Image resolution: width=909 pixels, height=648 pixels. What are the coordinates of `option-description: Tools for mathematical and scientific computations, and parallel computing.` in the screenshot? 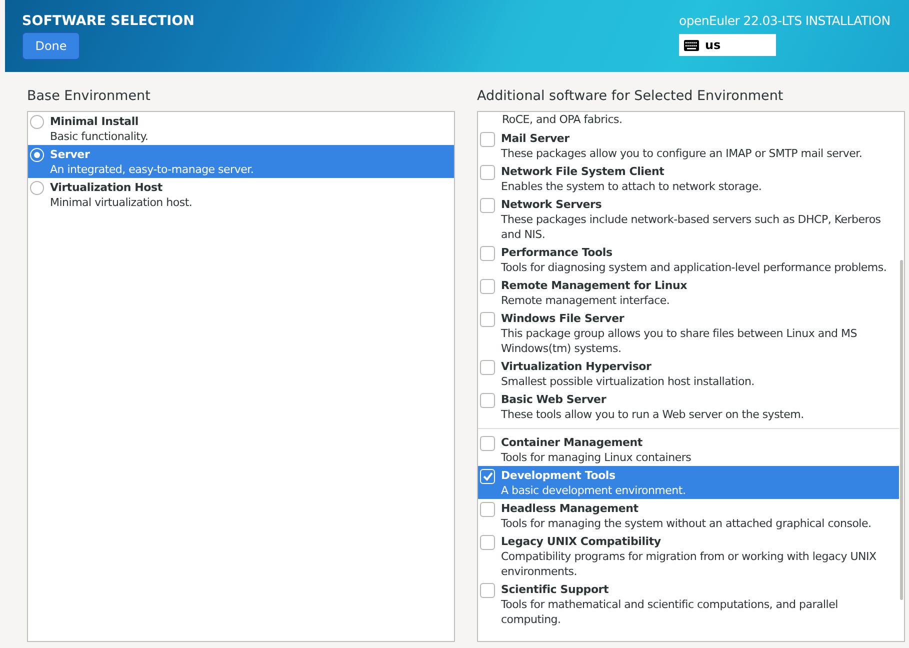 It's located at (670, 612).